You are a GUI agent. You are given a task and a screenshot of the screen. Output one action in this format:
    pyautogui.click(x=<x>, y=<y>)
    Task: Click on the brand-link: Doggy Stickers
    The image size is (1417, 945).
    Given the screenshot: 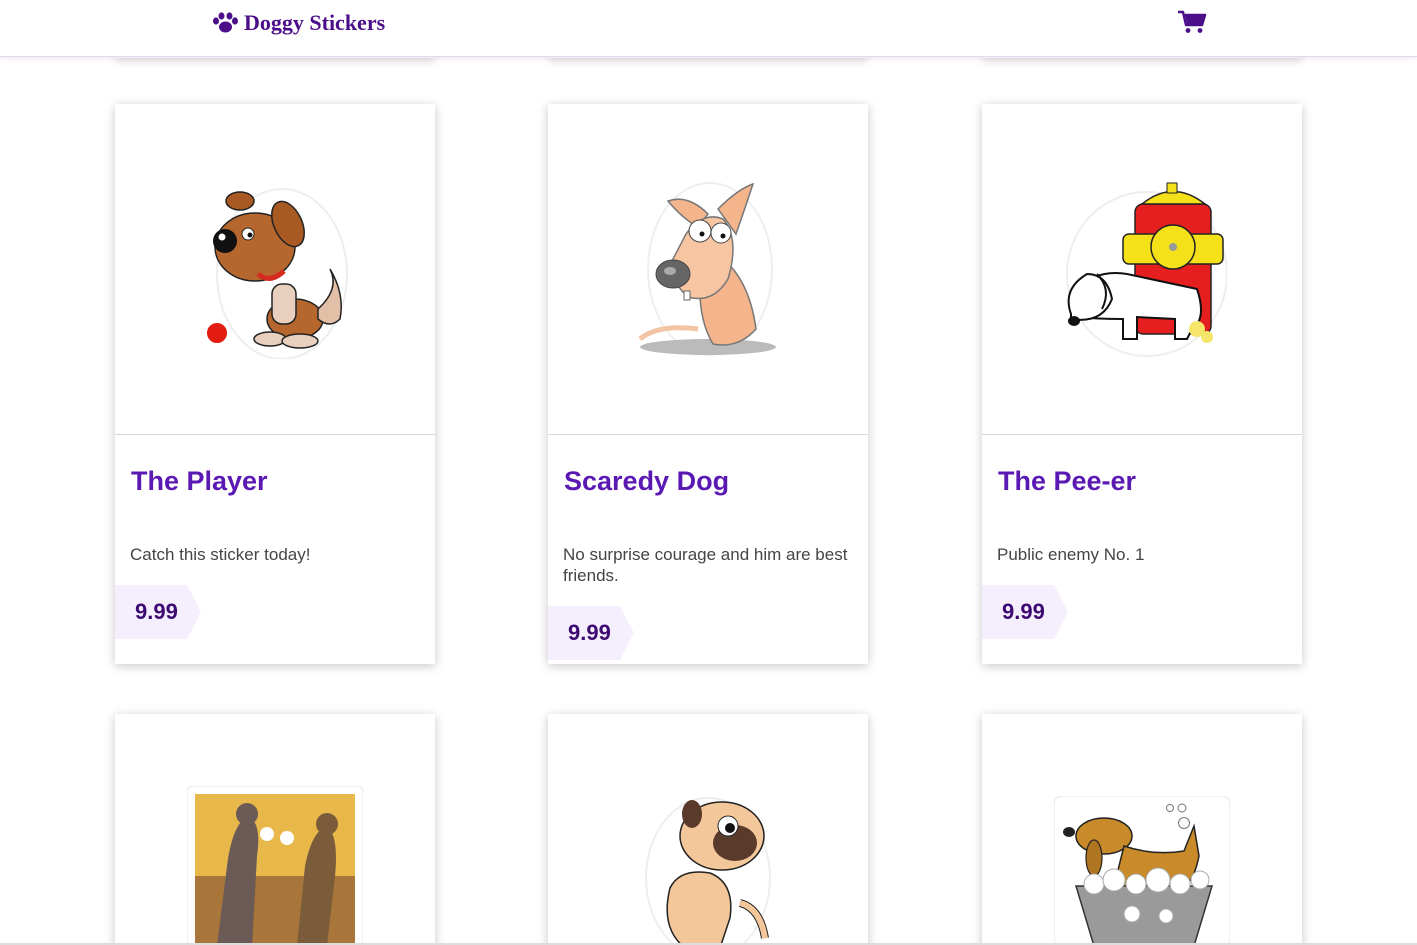 What is the action you would take?
    pyautogui.click(x=298, y=23)
    